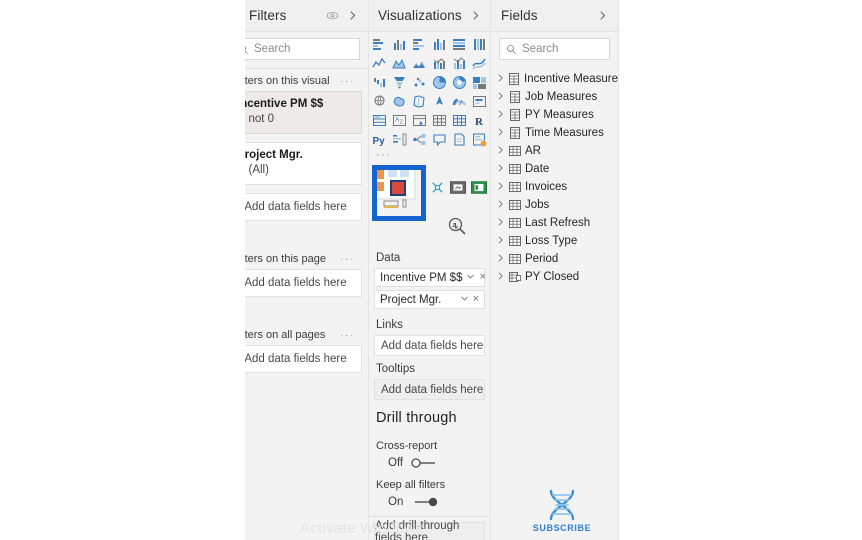 Image resolution: width=862 pixels, height=540 pixels. What do you see at coordinates (459, 139) in the screenshot?
I see `smart-narrative-icon` at bounding box center [459, 139].